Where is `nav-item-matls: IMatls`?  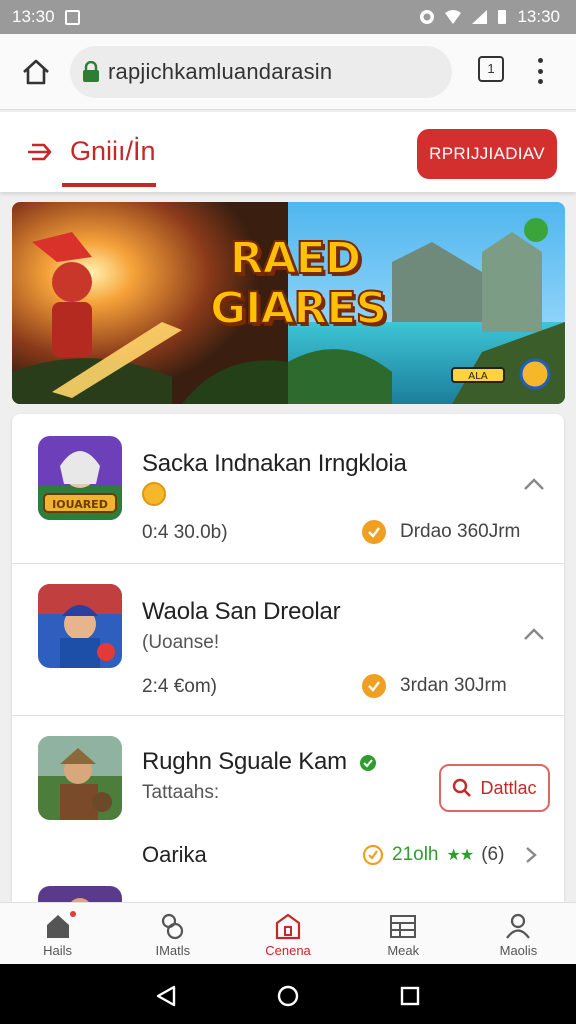 nav-item-matls: IMatls is located at coordinates (172, 933).